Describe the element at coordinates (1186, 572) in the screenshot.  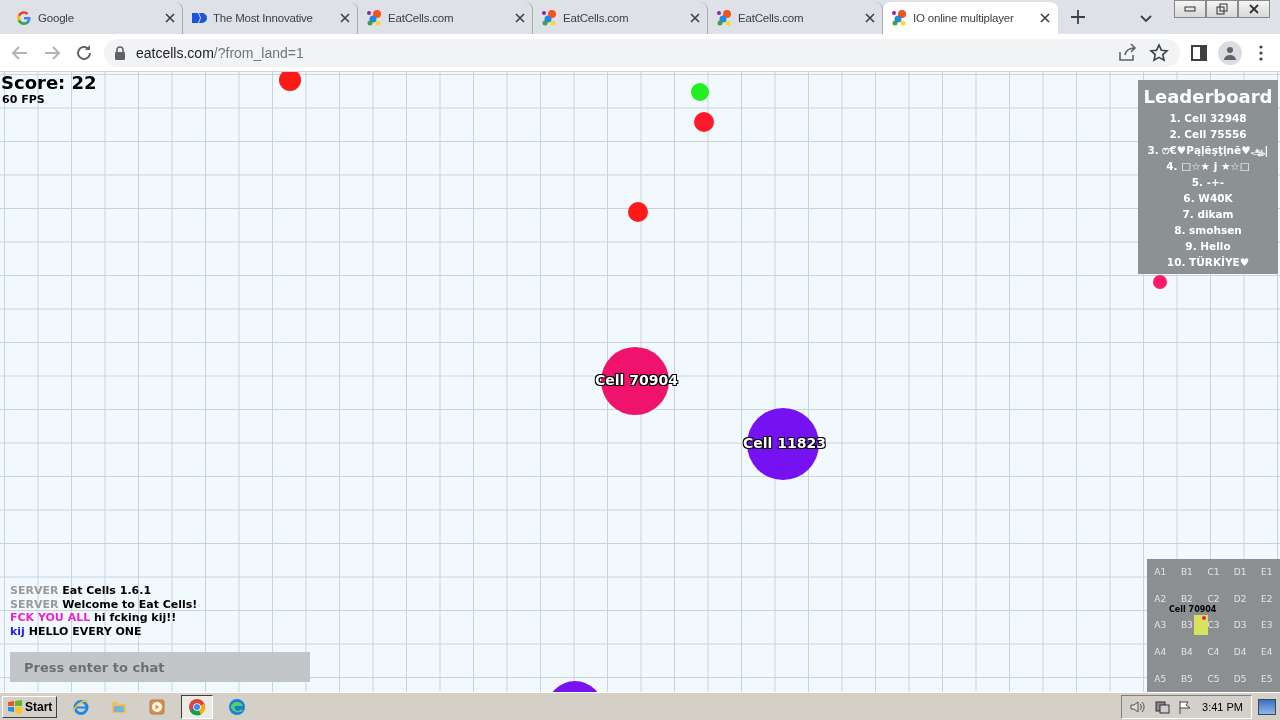
I see `minimap-label: B1` at that location.